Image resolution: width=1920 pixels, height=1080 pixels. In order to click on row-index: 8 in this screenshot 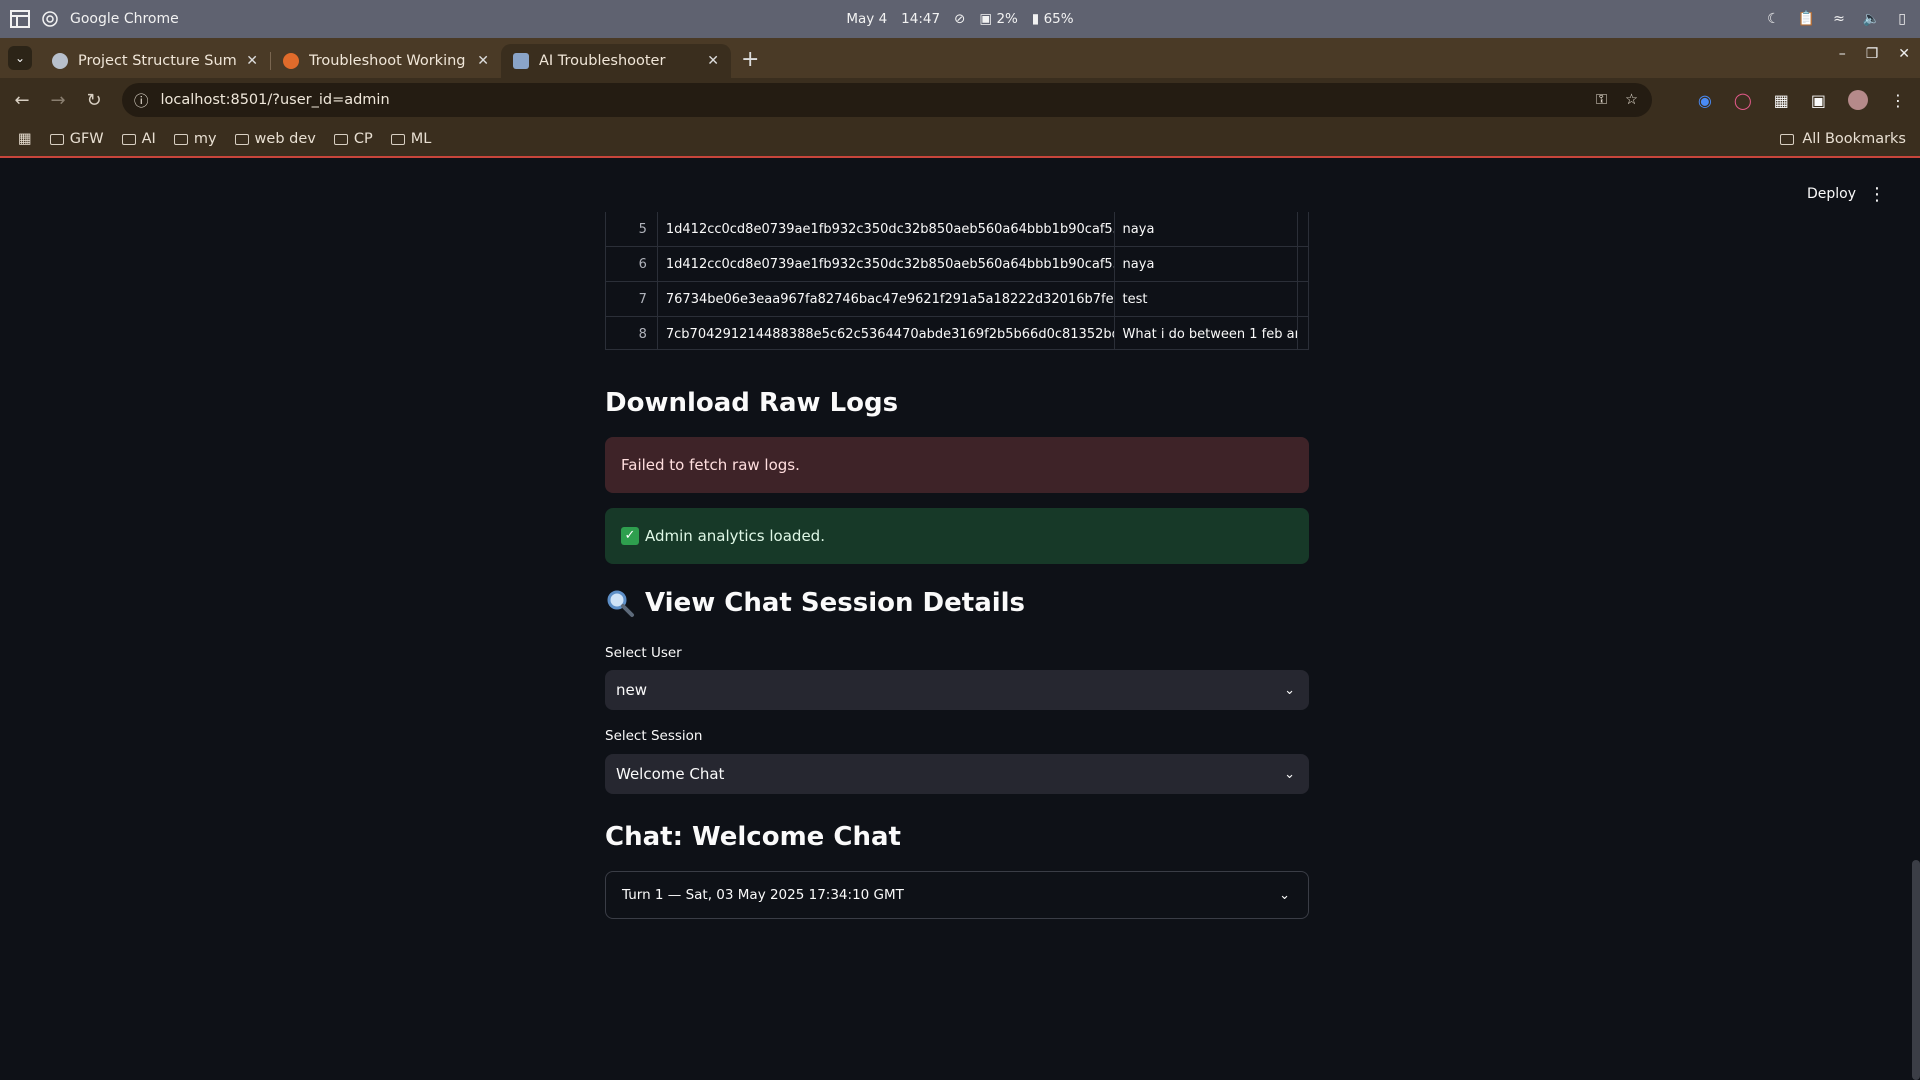, I will do `click(632, 333)`.